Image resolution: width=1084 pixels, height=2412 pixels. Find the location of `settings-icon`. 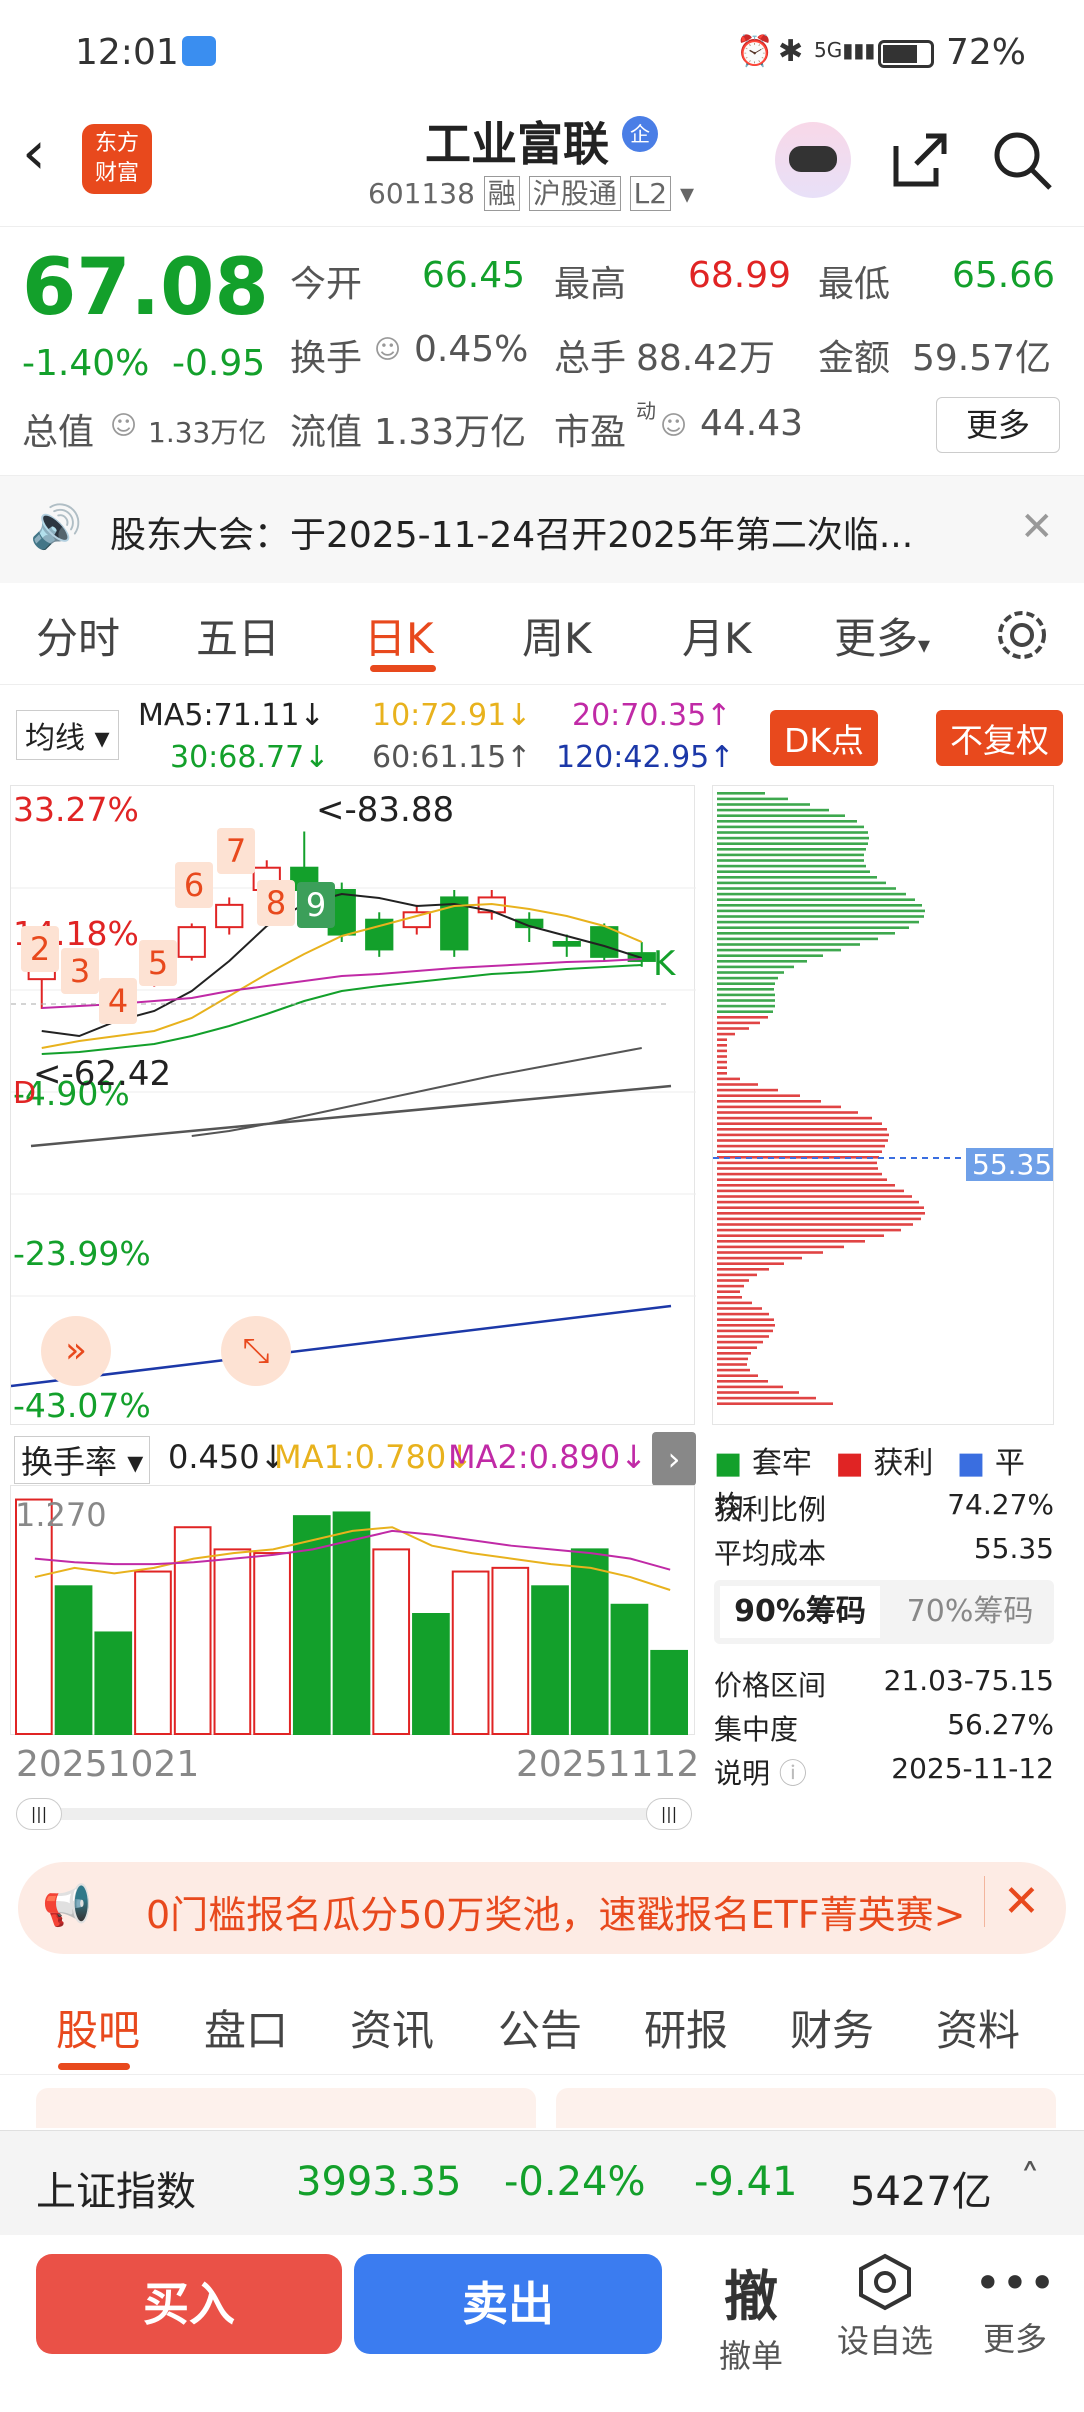

settings-icon is located at coordinates (1022, 635).